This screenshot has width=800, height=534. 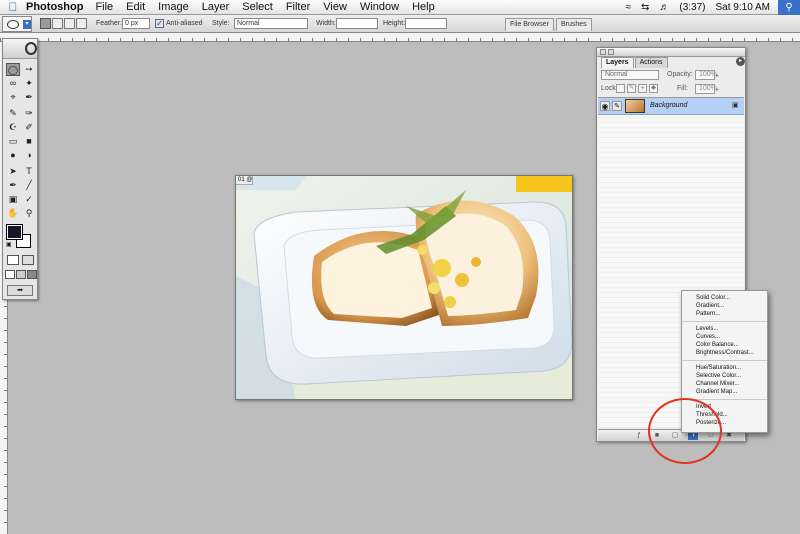 What do you see at coordinates (13, 69) in the screenshot?
I see `marquee-tool-icon: ◯` at bounding box center [13, 69].